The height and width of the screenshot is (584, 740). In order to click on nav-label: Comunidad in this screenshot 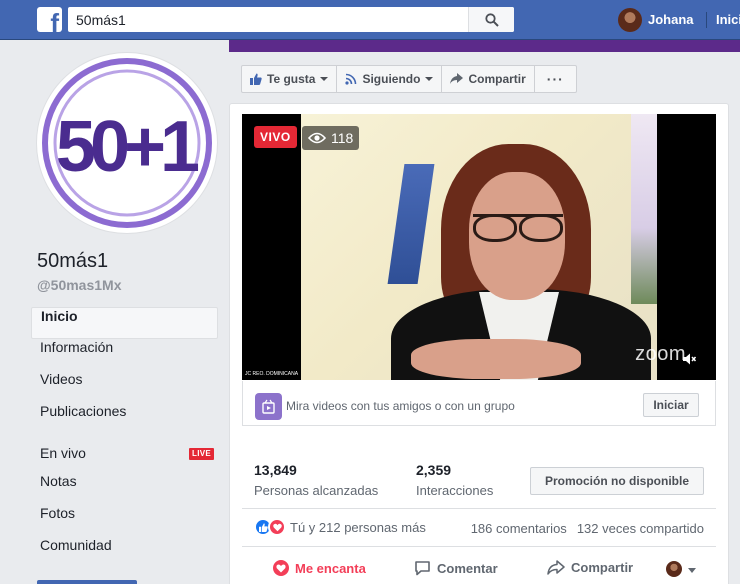, I will do `click(76, 545)`.